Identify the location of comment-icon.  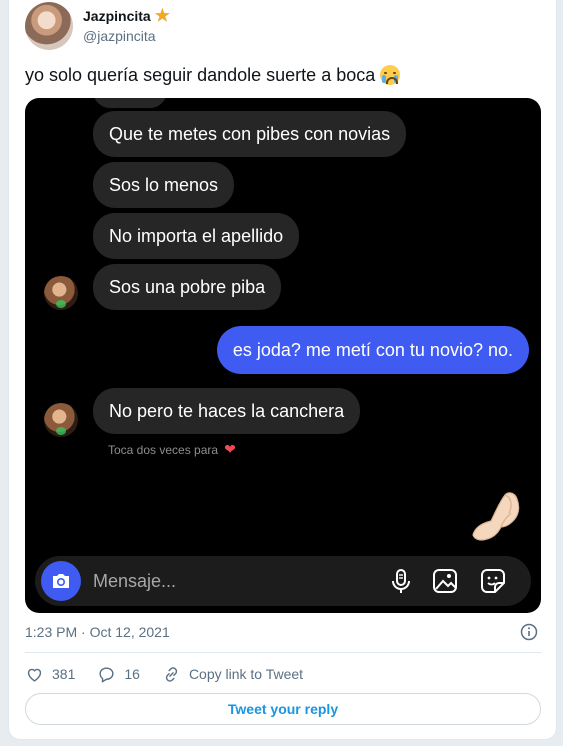
(106, 674).